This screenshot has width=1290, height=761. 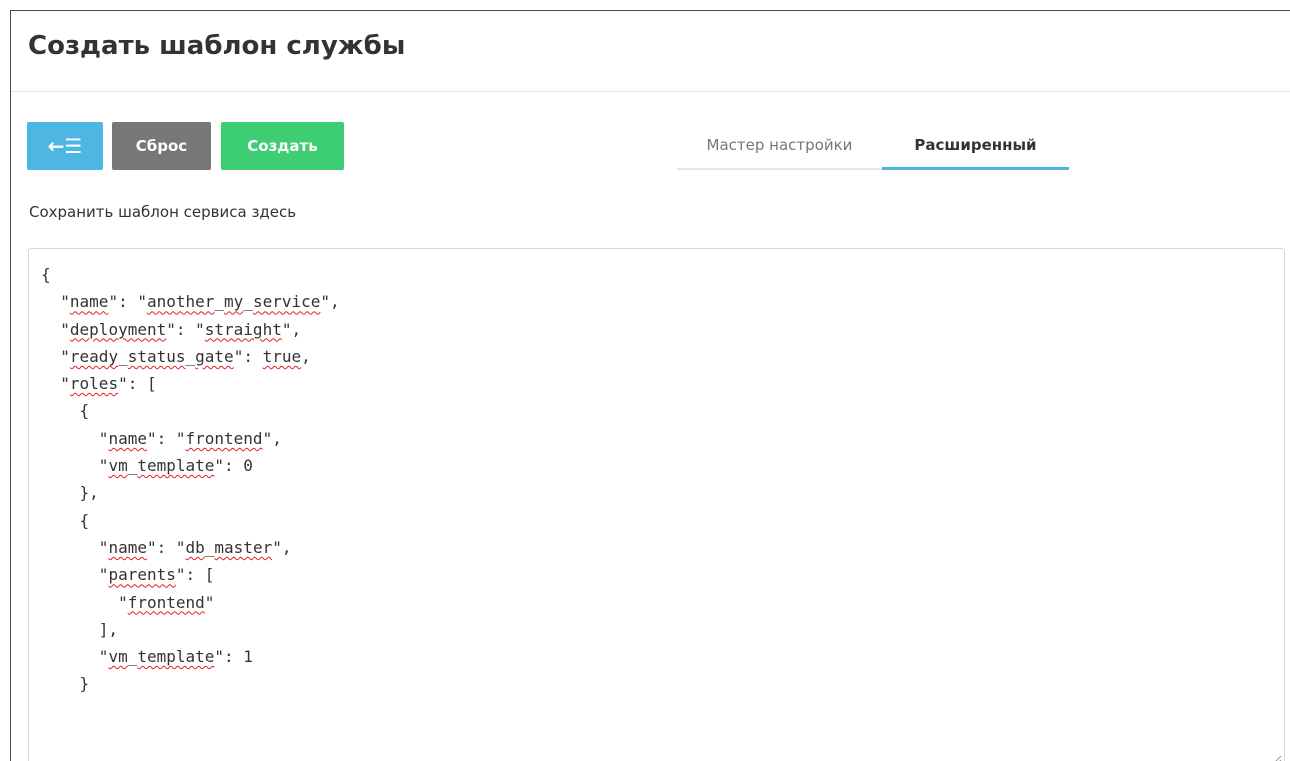 What do you see at coordinates (1276, 757) in the screenshot?
I see `resize-handle-icon` at bounding box center [1276, 757].